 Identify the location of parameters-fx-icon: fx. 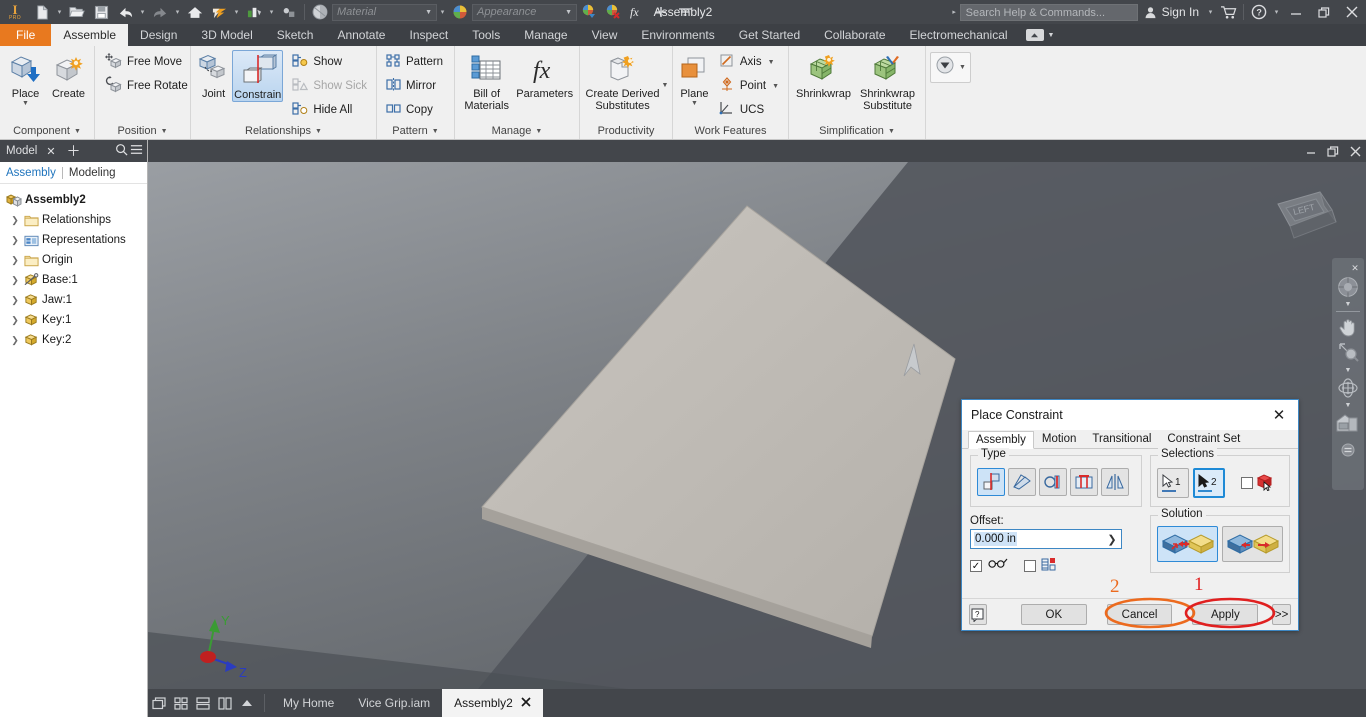
(637, 12).